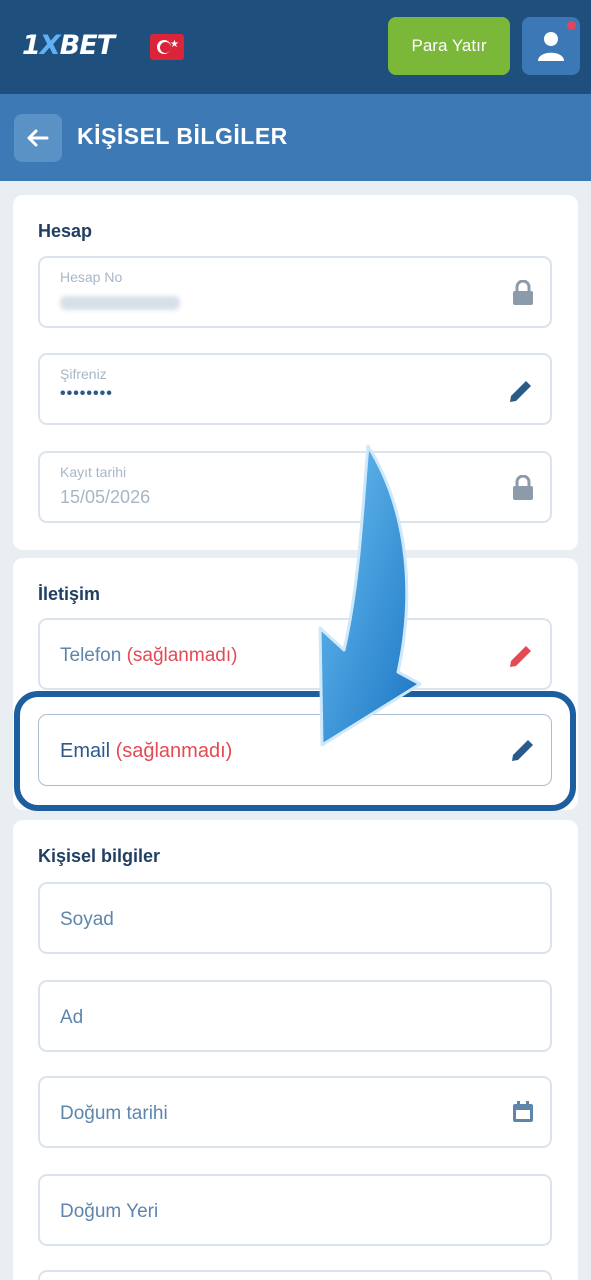 The image size is (591, 1280). What do you see at coordinates (146, 751) in the screenshot?
I see `email-label: Email (sağlanmadı)` at bounding box center [146, 751].